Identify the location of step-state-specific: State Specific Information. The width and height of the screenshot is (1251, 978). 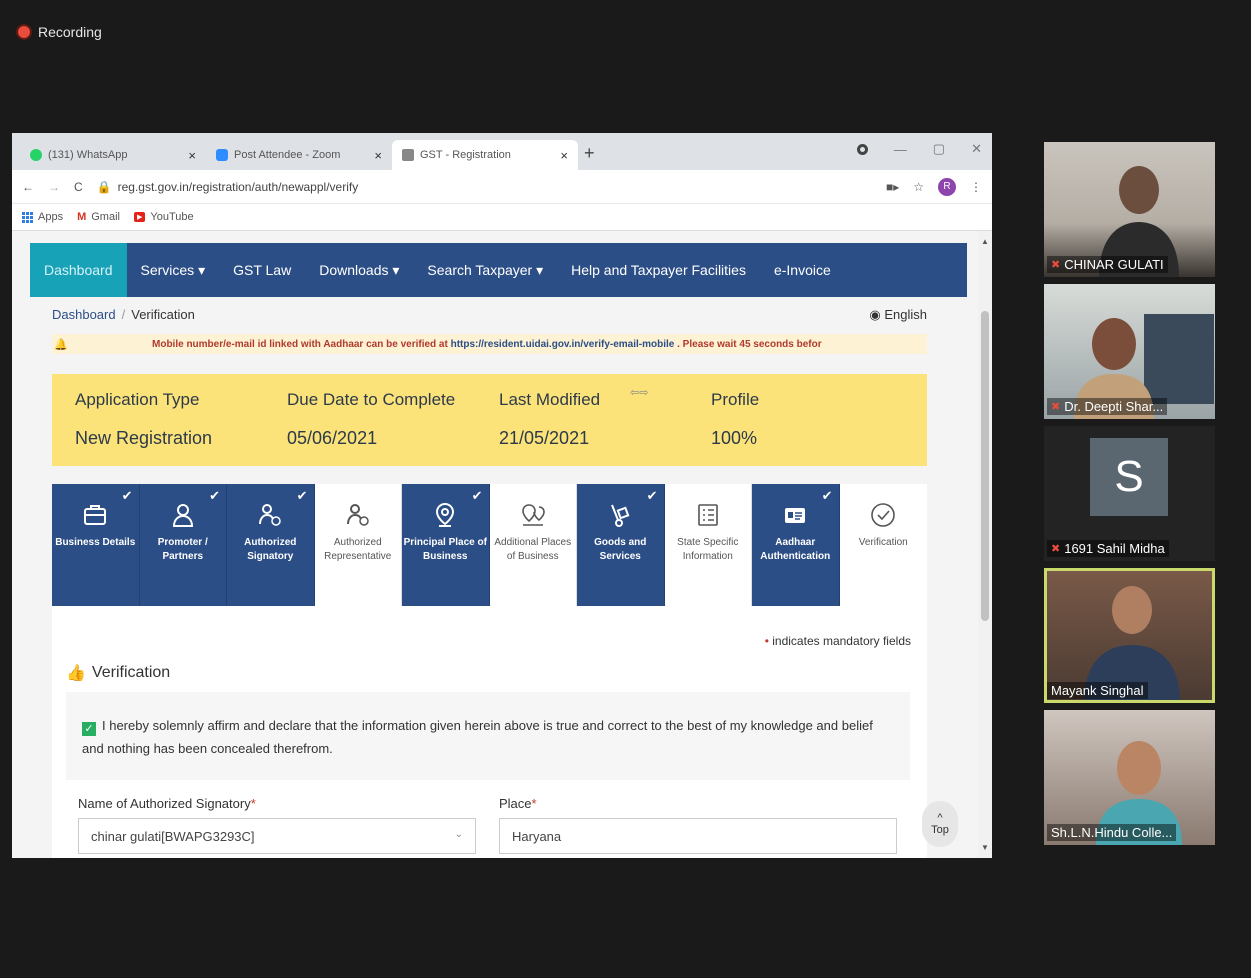
(708, 545).